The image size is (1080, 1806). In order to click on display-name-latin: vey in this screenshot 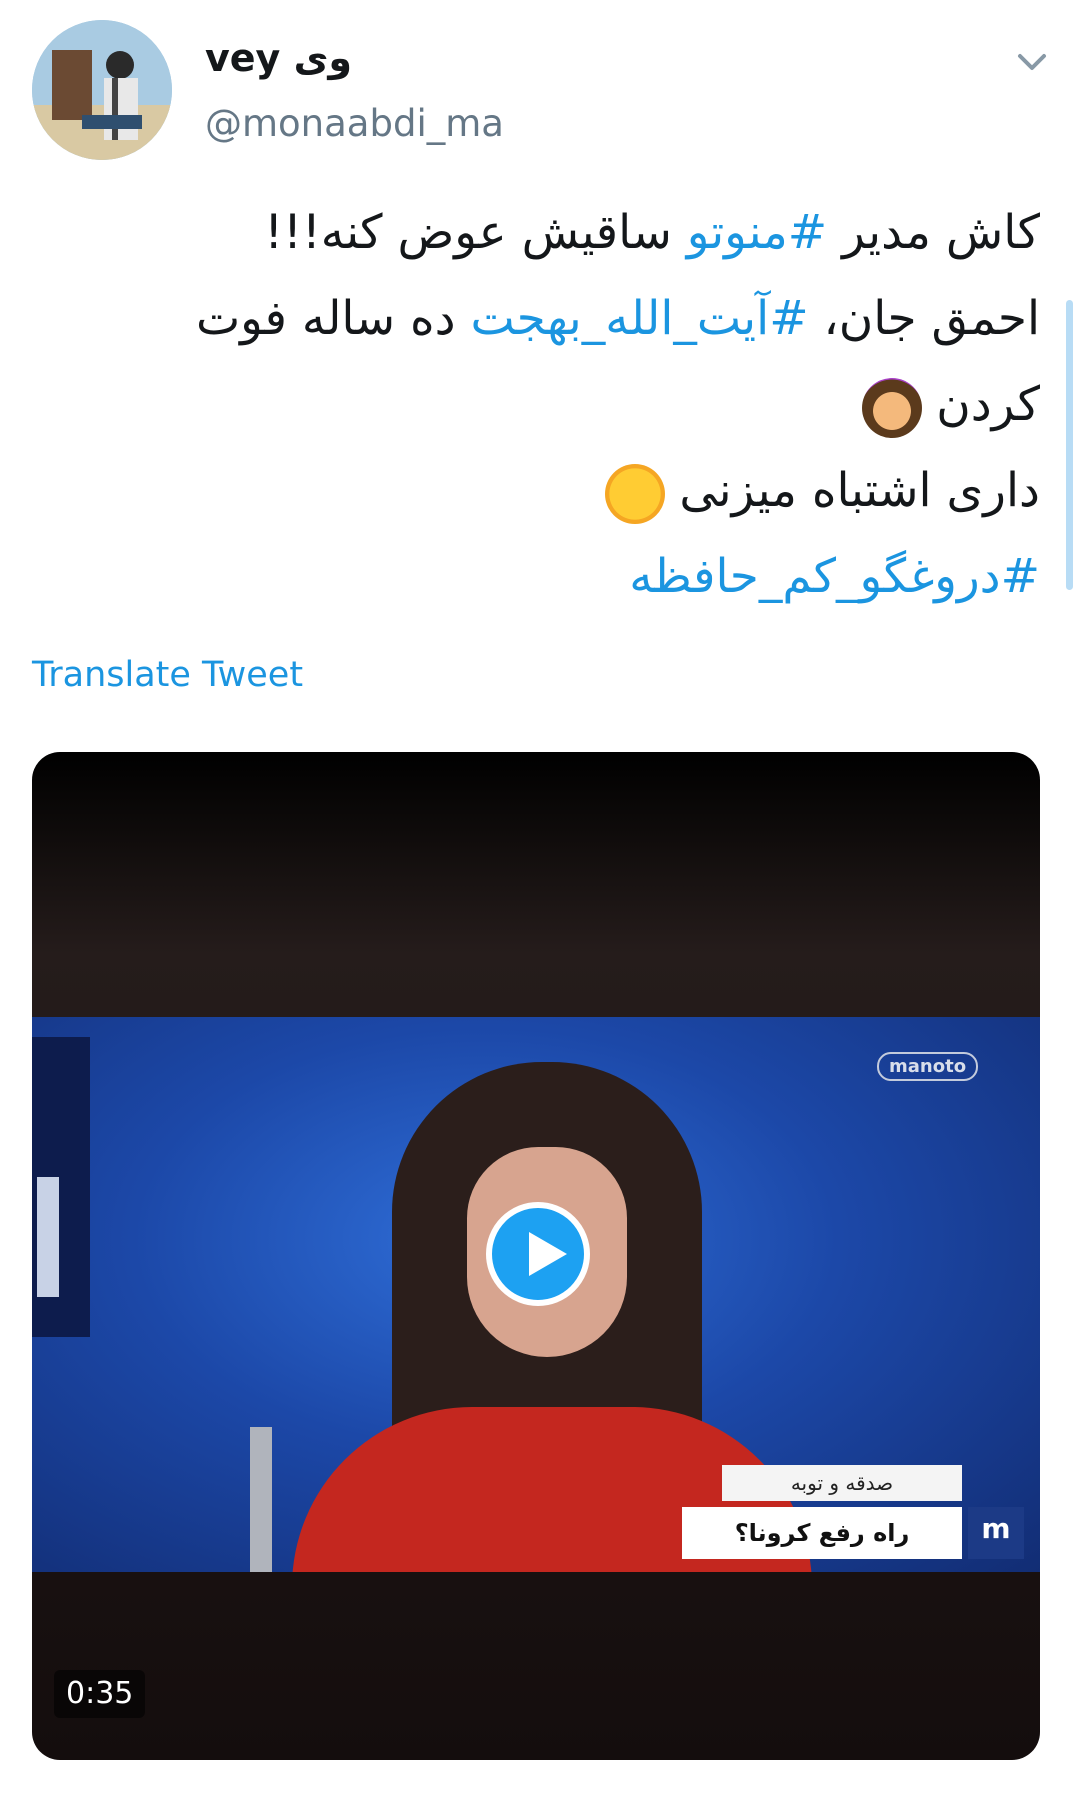, I will do `click(243, 58)`.